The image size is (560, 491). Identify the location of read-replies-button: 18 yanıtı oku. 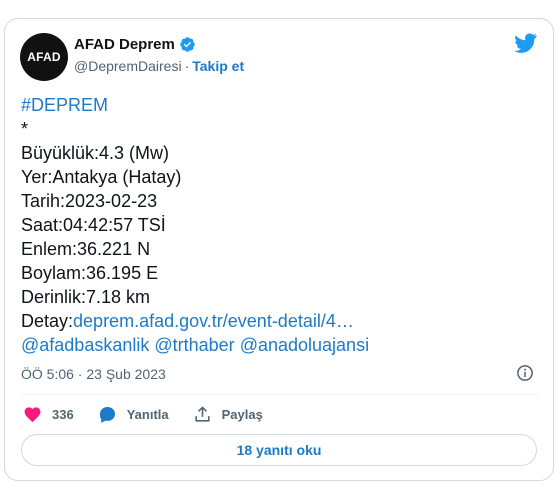
(279, 450).